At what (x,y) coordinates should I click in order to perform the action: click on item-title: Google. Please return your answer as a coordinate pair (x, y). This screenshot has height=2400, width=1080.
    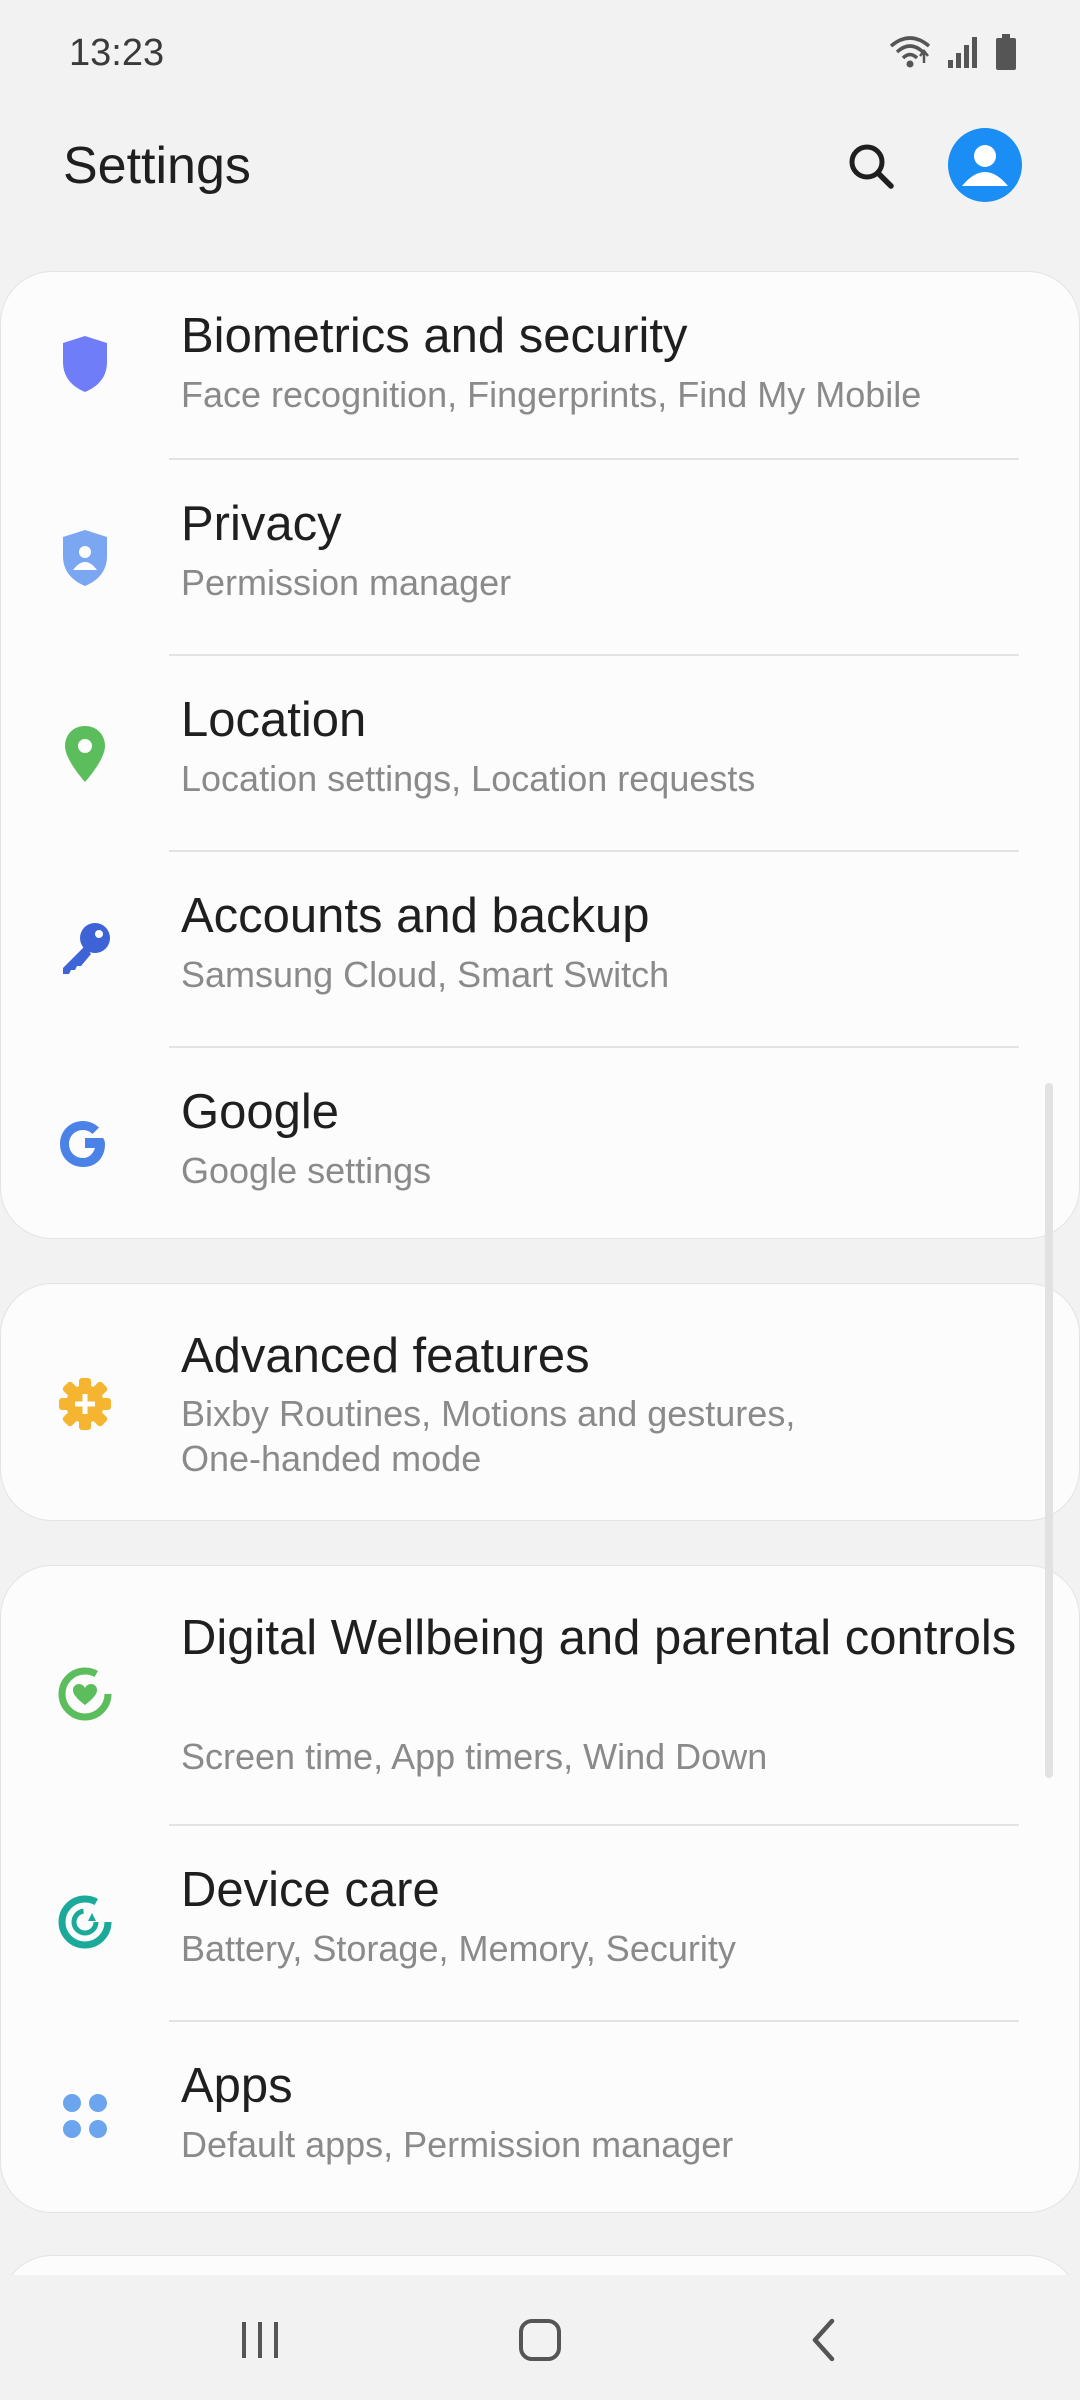
    Looking at the image, I should click on (260, 1112).